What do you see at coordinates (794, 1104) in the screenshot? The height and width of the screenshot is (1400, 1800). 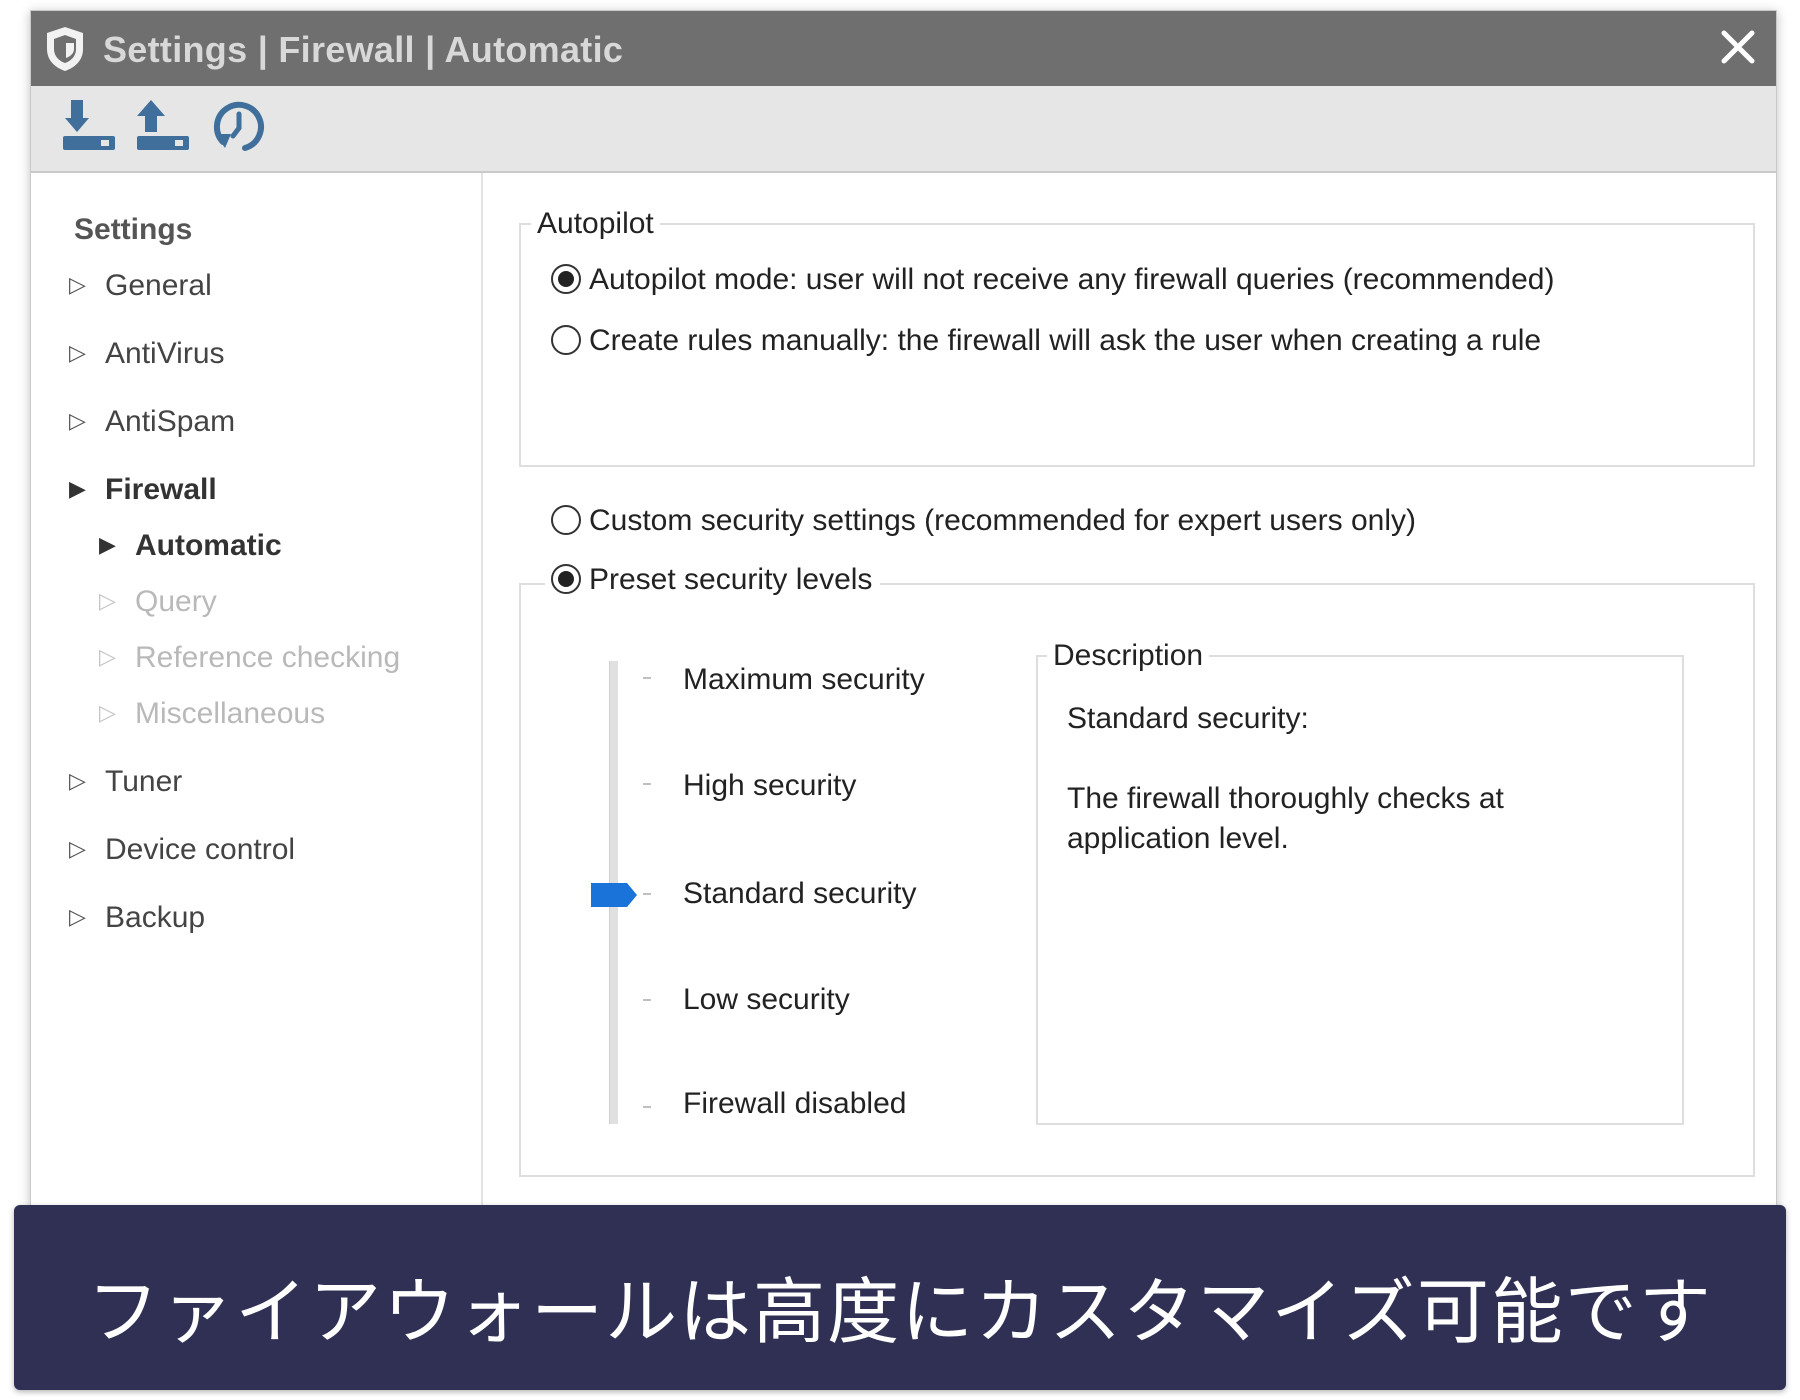 I see `level-firewall-disabled: Firewall disabled` at bounding box center [794, 1104].